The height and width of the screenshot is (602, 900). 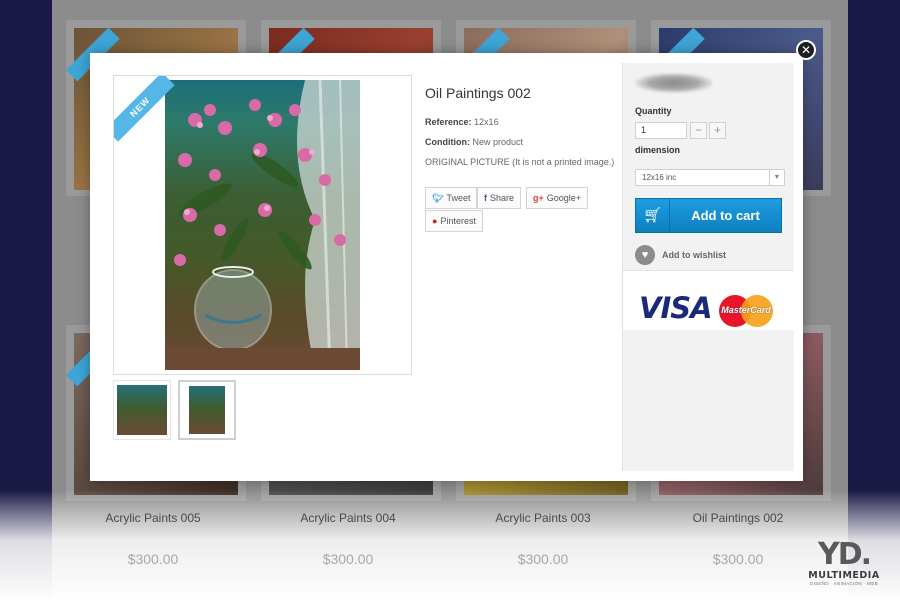 What do you see at coordinates (478, 93) in the screenshot?
I see `product-title: Oil Paintings 002` at bounding box center [478, 93].